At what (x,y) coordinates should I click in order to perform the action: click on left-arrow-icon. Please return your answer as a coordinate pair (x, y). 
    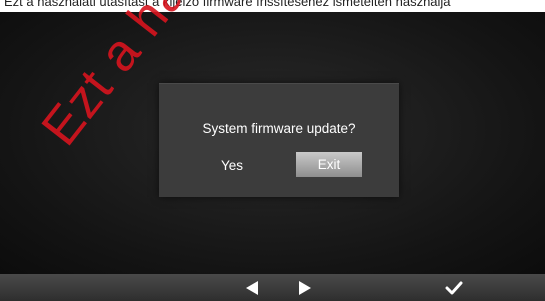
    Looking at the image, I should click on (252, 287).